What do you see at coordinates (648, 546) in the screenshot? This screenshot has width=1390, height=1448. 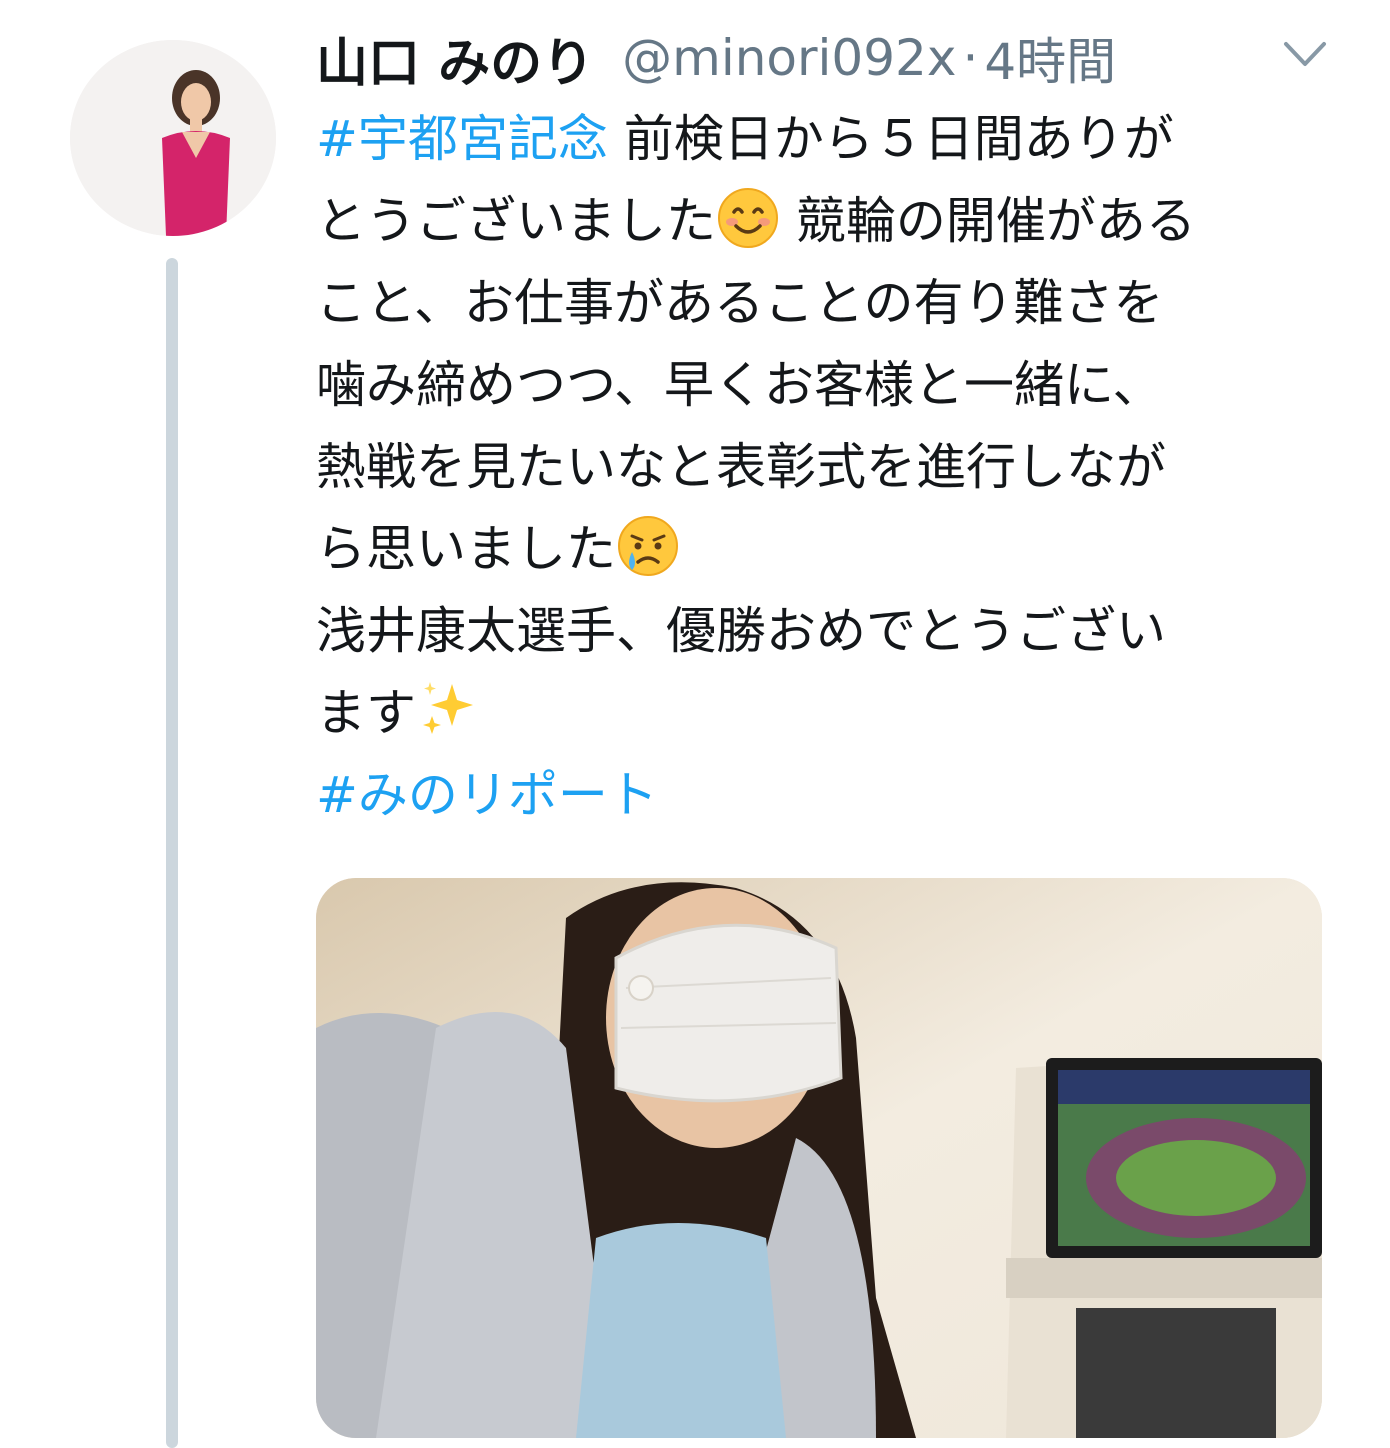 I see `crying-face-emoji` at bounding box center [648, 546].